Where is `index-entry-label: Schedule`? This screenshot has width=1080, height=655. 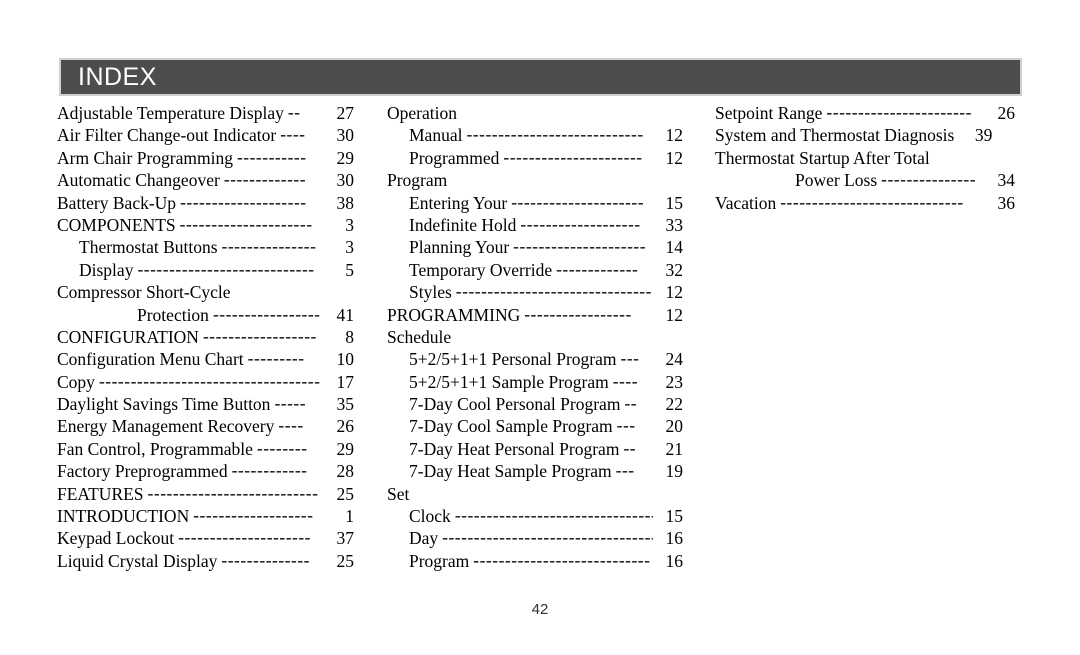 index-entry-label: Schedule is located at coordinates (419, 336).